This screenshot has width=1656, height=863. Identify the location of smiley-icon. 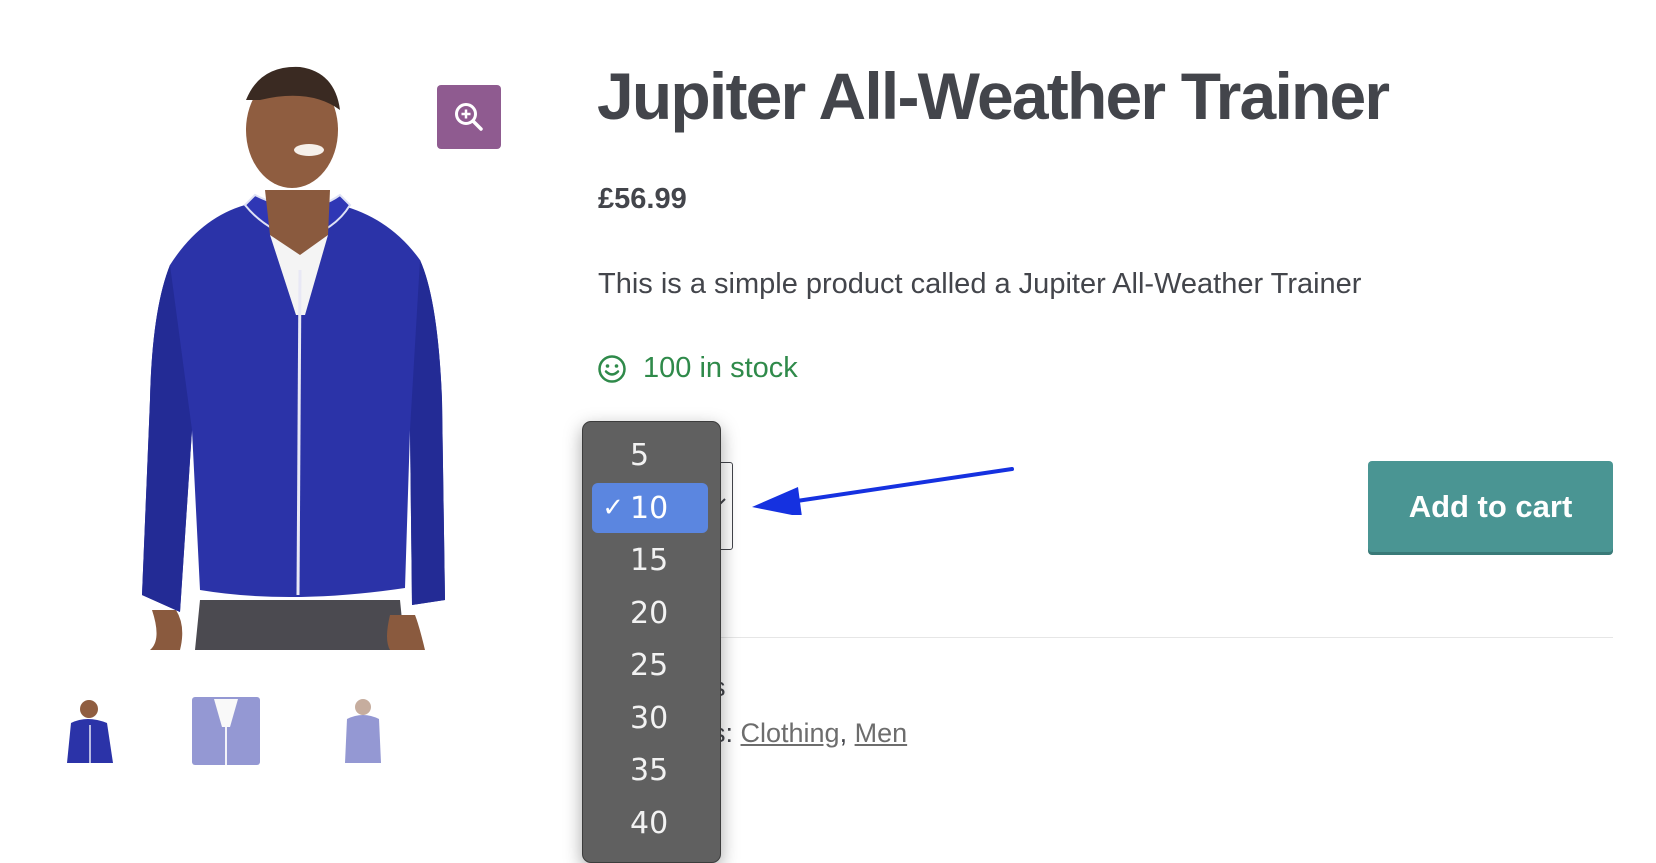
(612, 368).